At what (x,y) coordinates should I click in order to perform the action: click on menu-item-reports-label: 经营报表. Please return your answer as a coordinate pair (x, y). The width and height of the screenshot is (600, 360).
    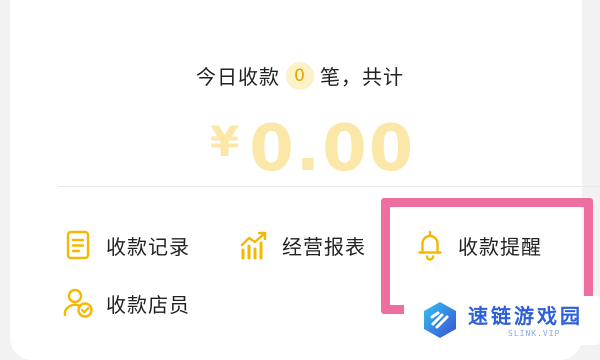
    Looking at the image, I should click on (324, 246).